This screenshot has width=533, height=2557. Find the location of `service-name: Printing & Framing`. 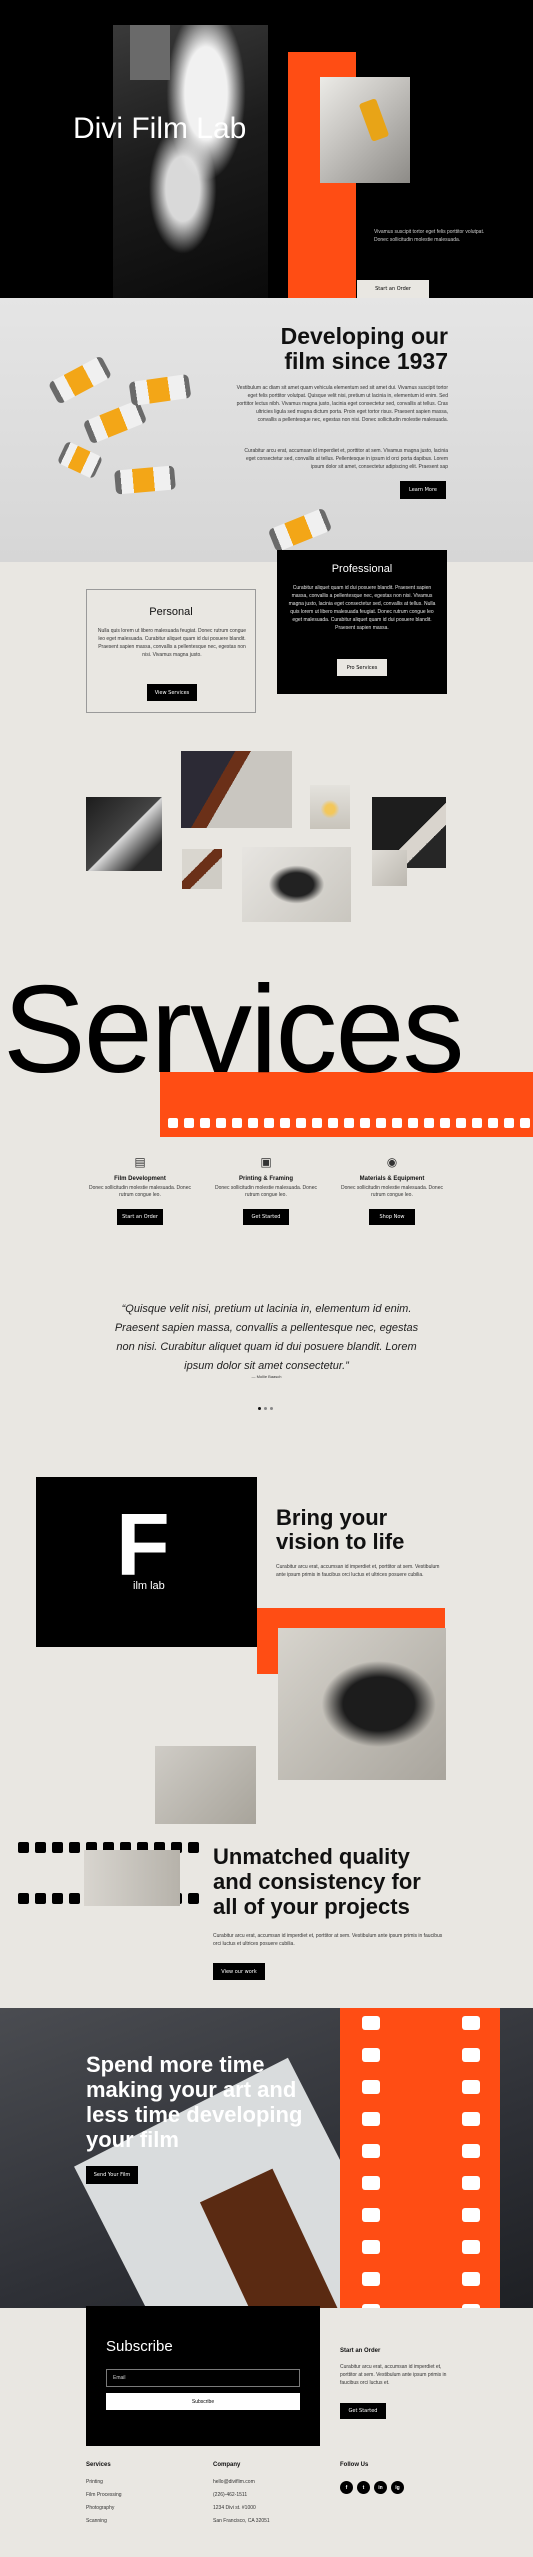

service-name: Printing & Framing is located at coordinates (266, 1179).